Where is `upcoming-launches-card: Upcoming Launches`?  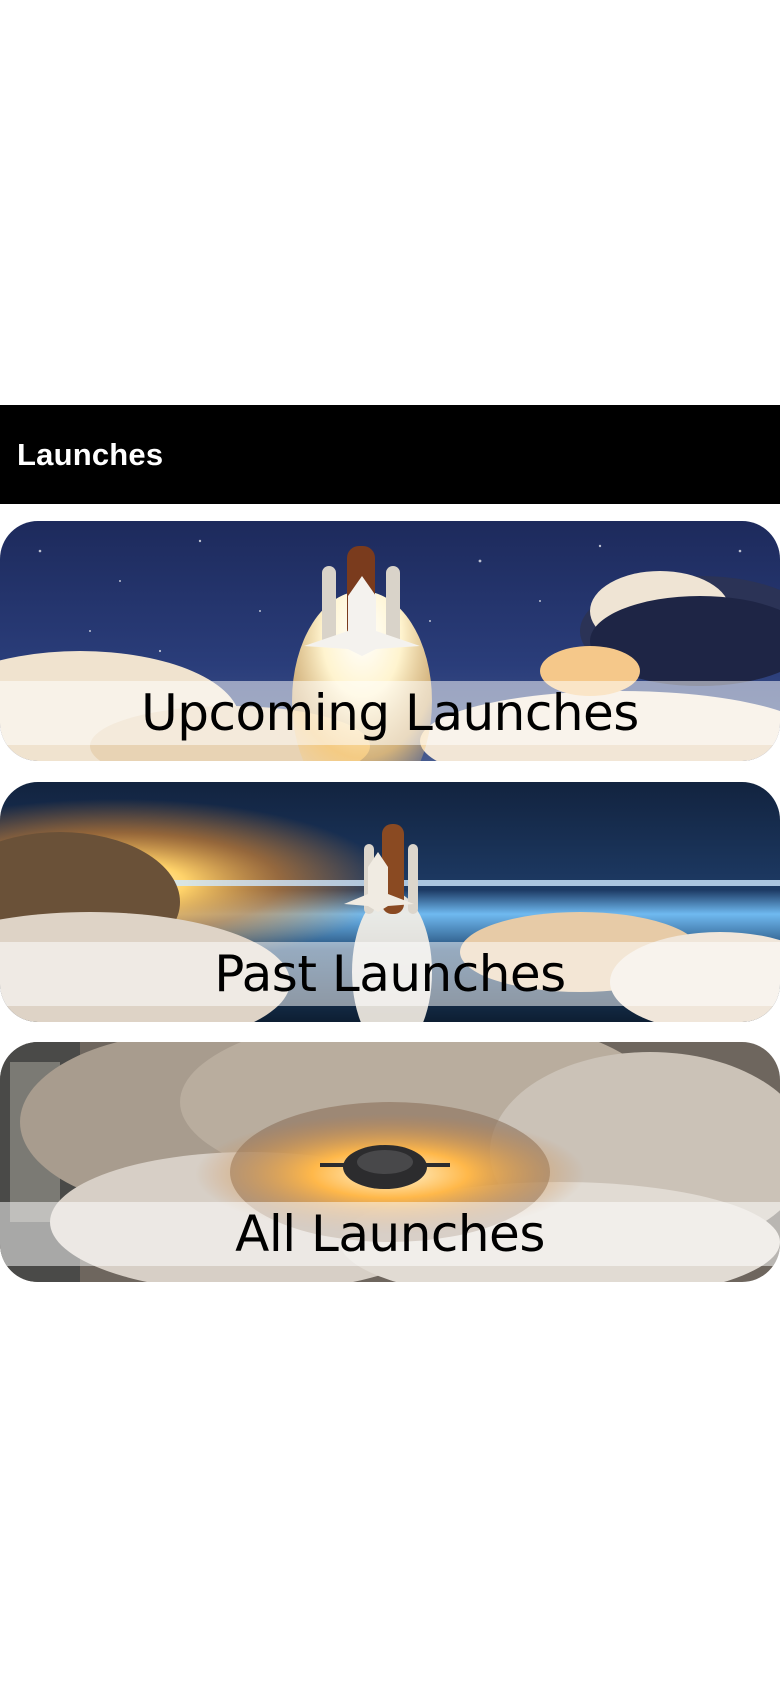
upcoming-launches-card: Upcoming Launches is located at coordinates (390, 641).